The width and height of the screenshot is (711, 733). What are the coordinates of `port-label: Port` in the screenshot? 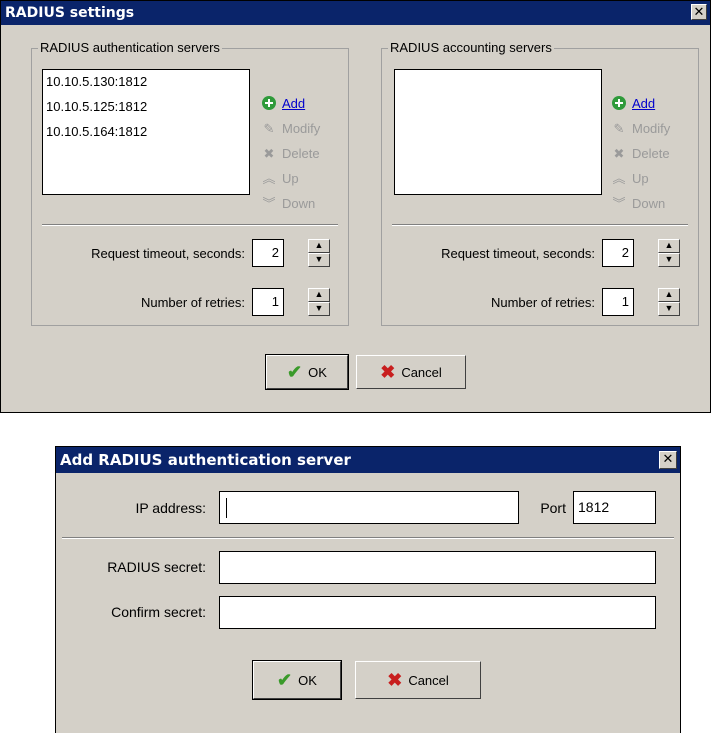 It's located at (553, 508).